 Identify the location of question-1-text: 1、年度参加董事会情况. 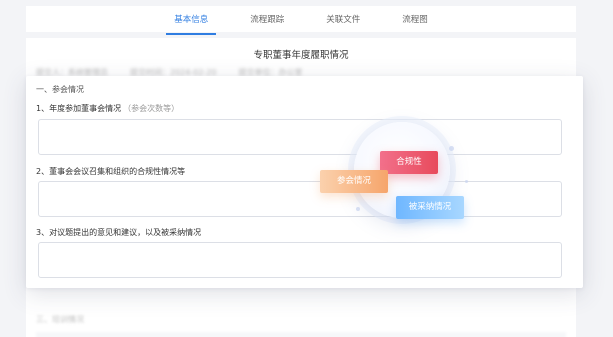
(79, 108).